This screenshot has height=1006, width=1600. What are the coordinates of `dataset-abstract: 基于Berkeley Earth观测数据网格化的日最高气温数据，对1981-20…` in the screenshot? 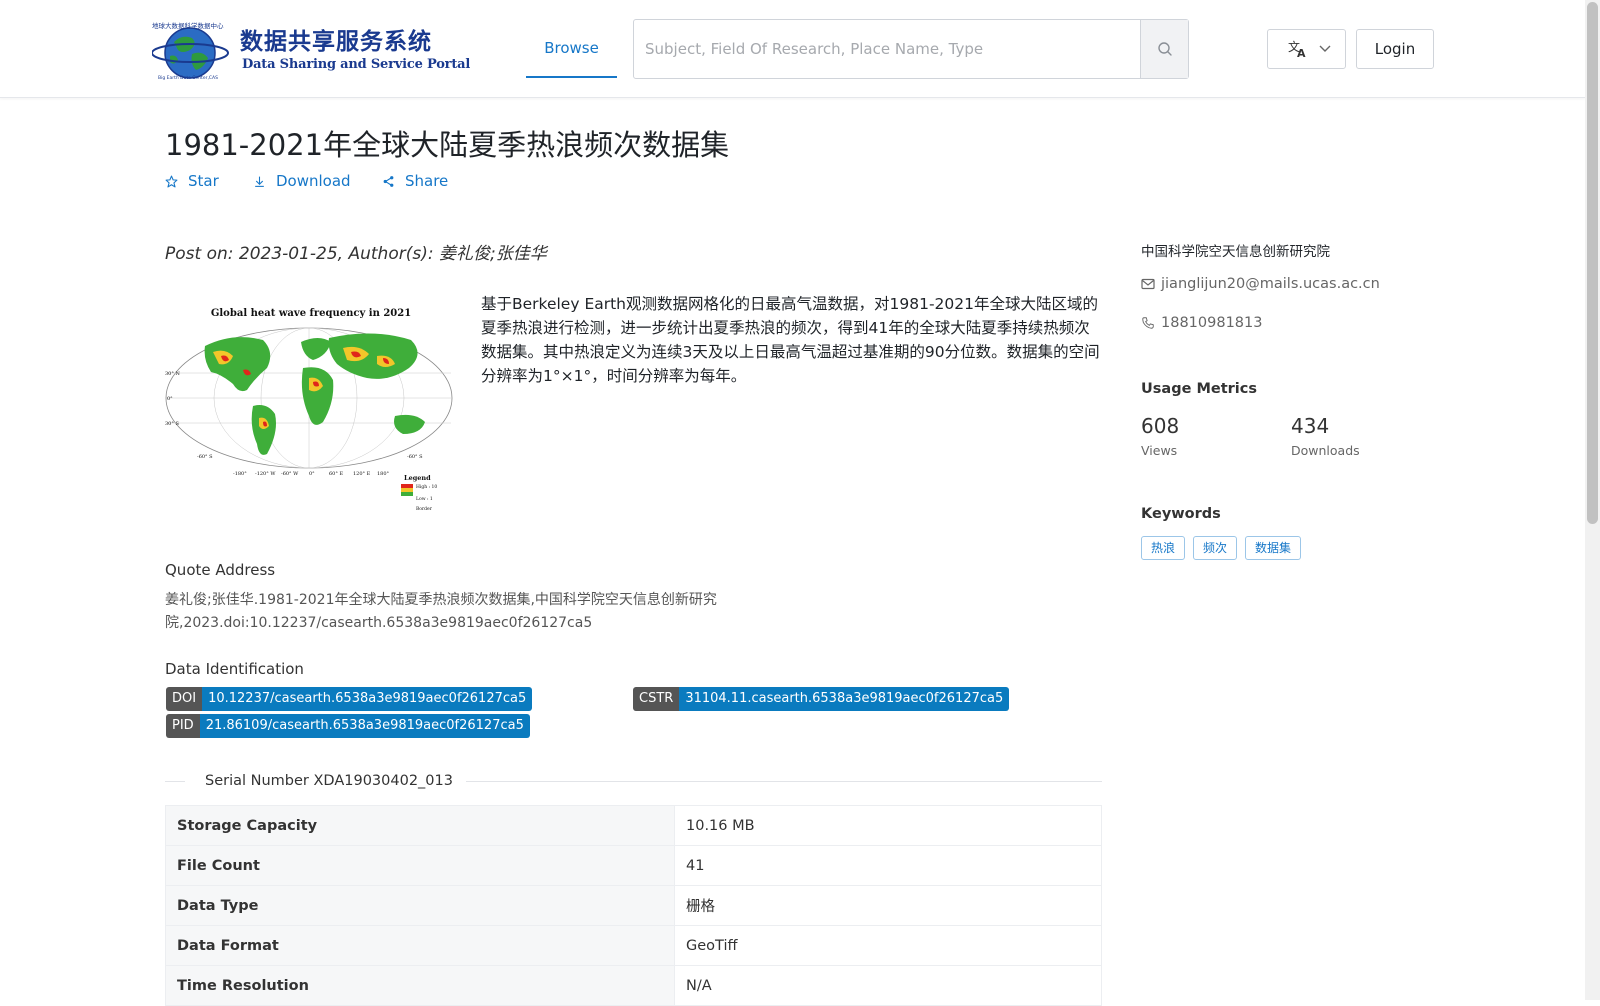 It's located at (790, 340).